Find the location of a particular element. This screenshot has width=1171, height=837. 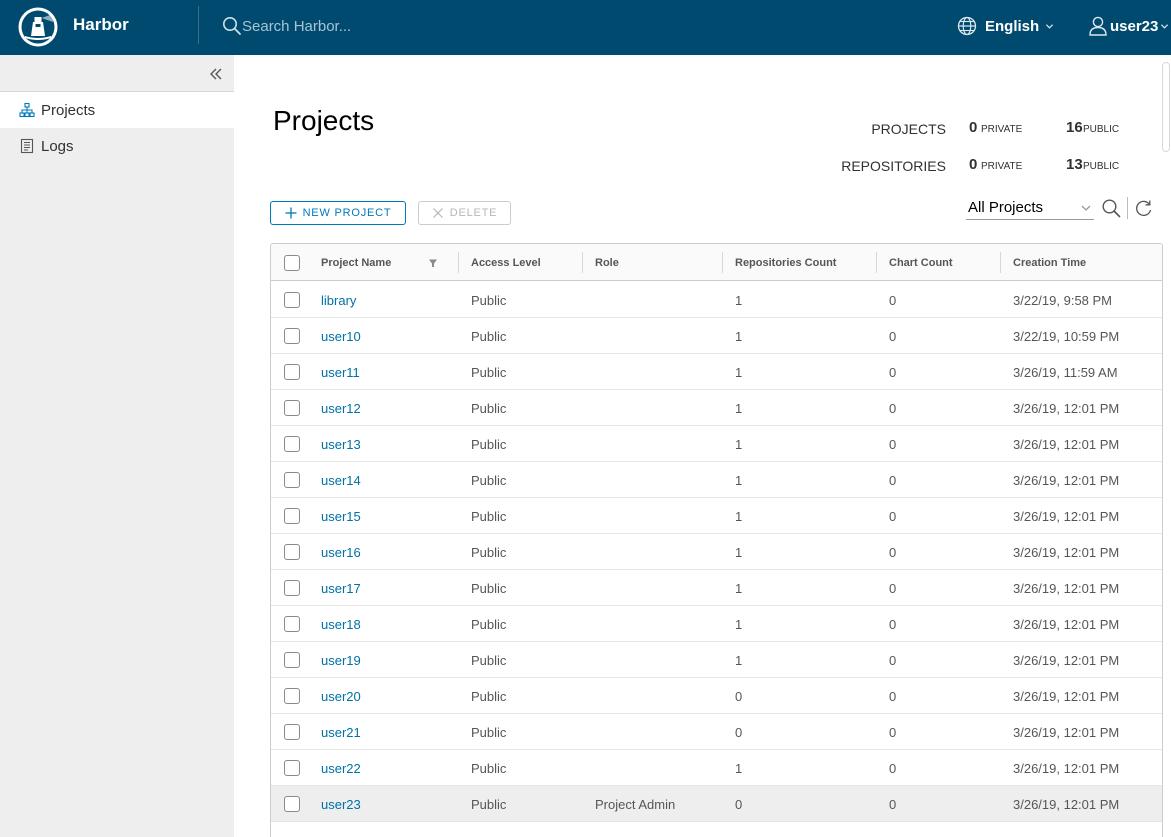

column-header-role: Role is located at coordinates (607, 262).